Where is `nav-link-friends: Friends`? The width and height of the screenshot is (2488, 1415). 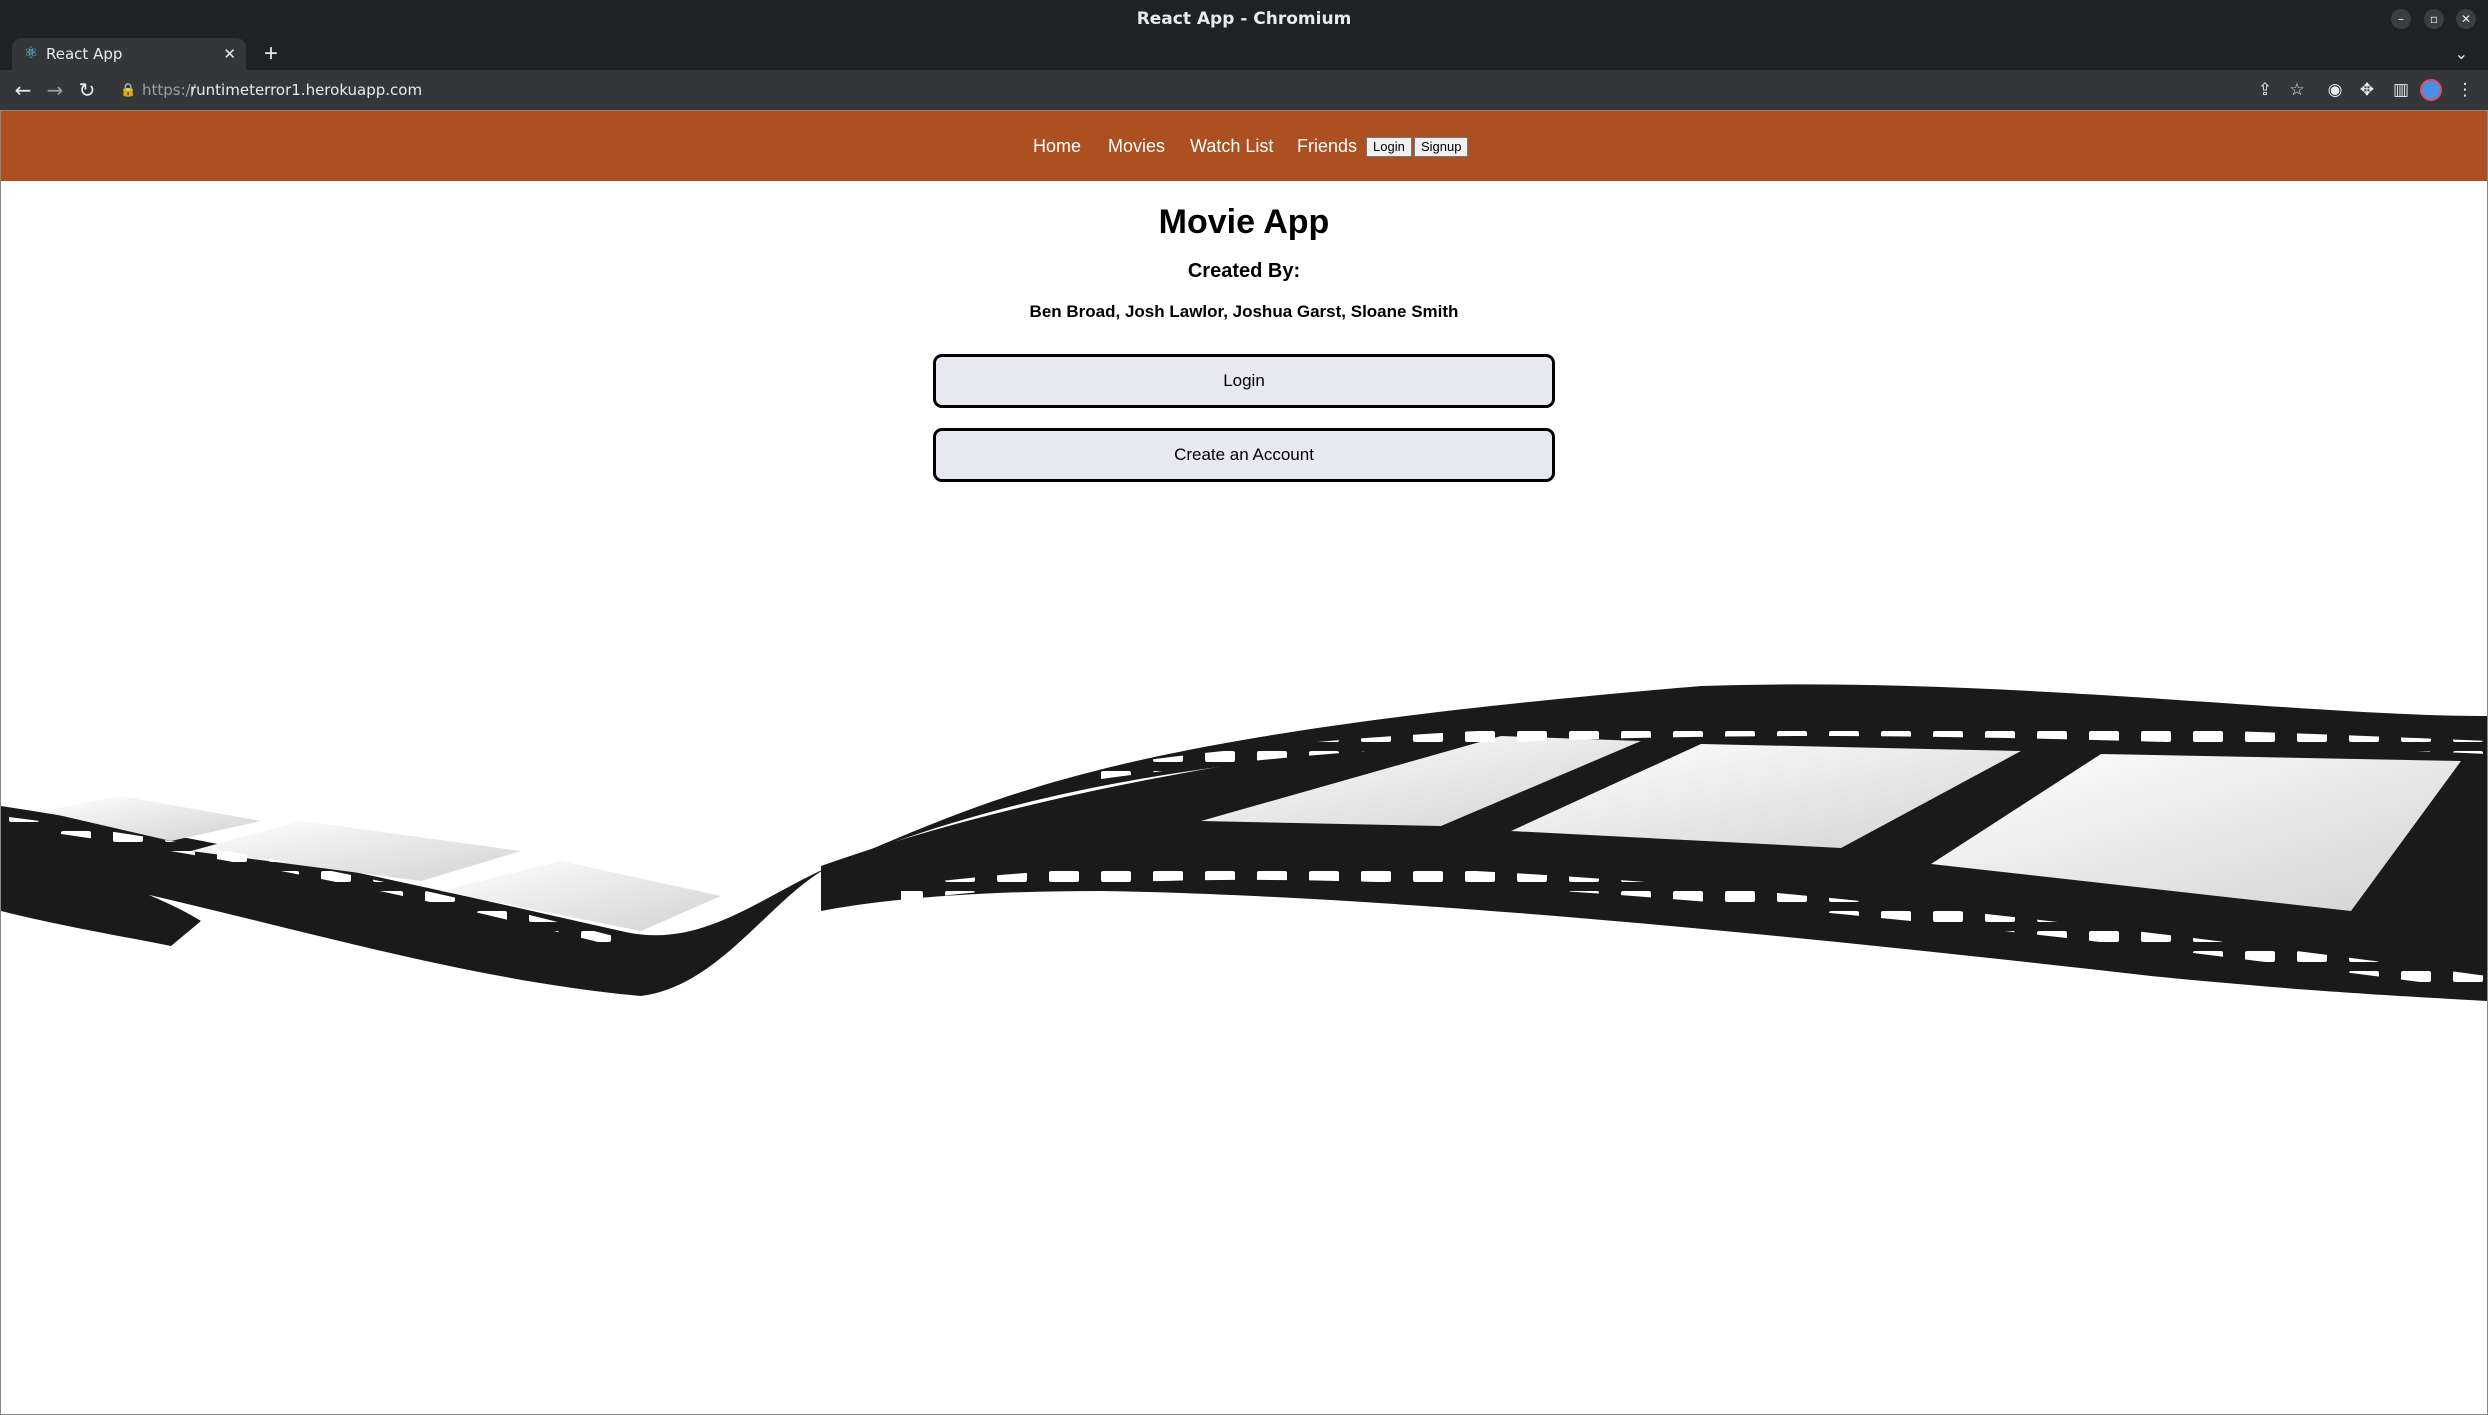
nav-link-friends: Friends is located at coordinates (1327, 146).